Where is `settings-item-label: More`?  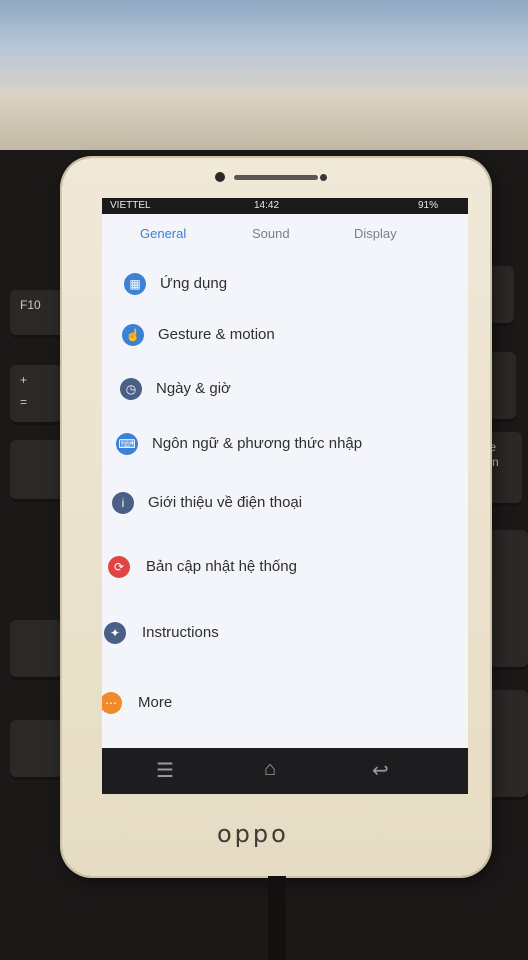 settings-item-label: More is located at coordinates (155, 702).